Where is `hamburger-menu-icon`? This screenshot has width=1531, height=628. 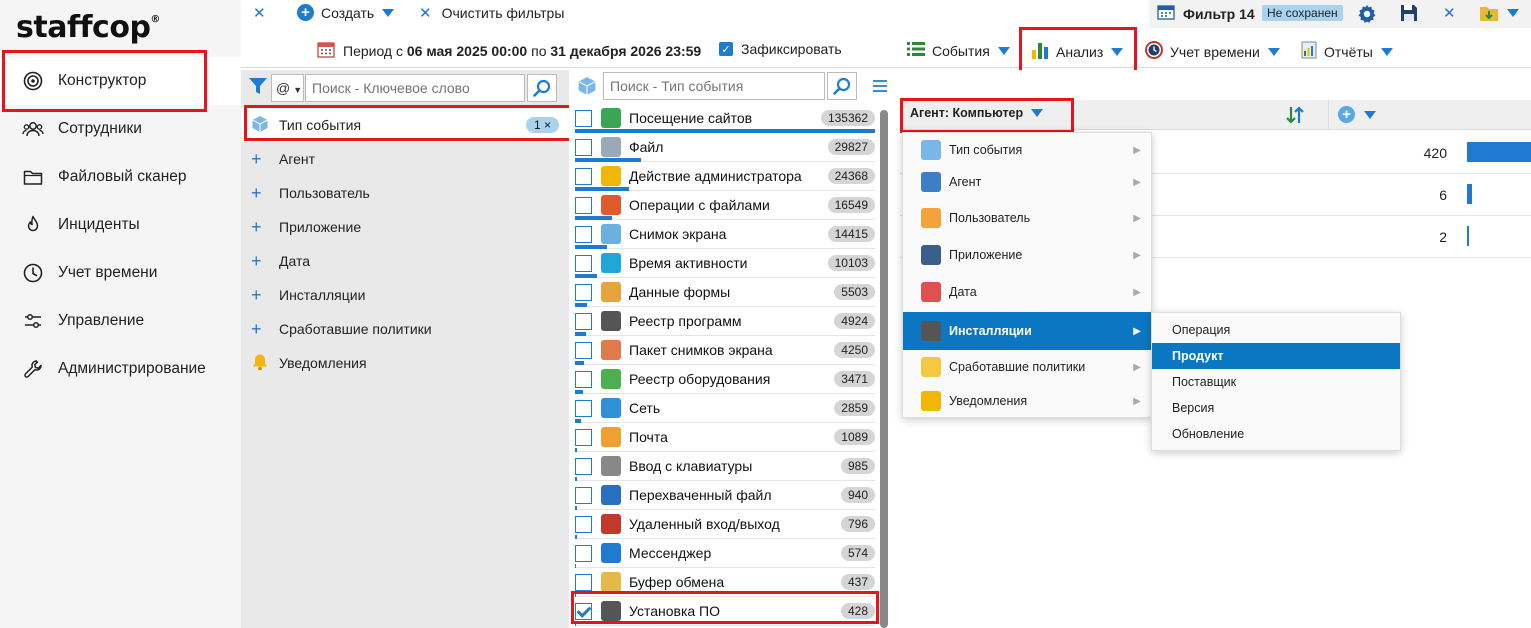
hamburger-menu-icon is located at coordinates (880, 87).